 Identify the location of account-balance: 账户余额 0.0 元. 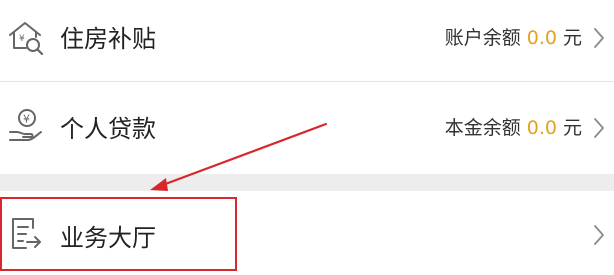
(513, 38).